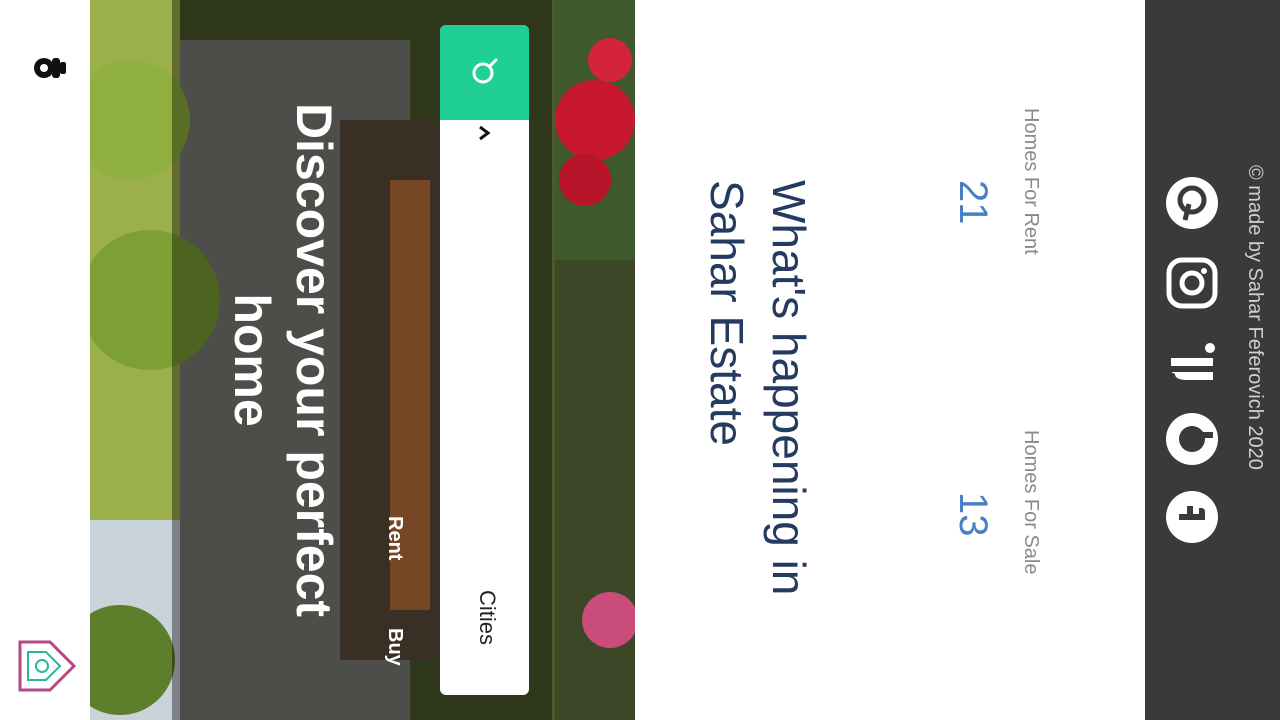 Image resolution: width=1280 pixels, height=720 pixels. I want to click on tab-buy: Buy, so click(394, 647).